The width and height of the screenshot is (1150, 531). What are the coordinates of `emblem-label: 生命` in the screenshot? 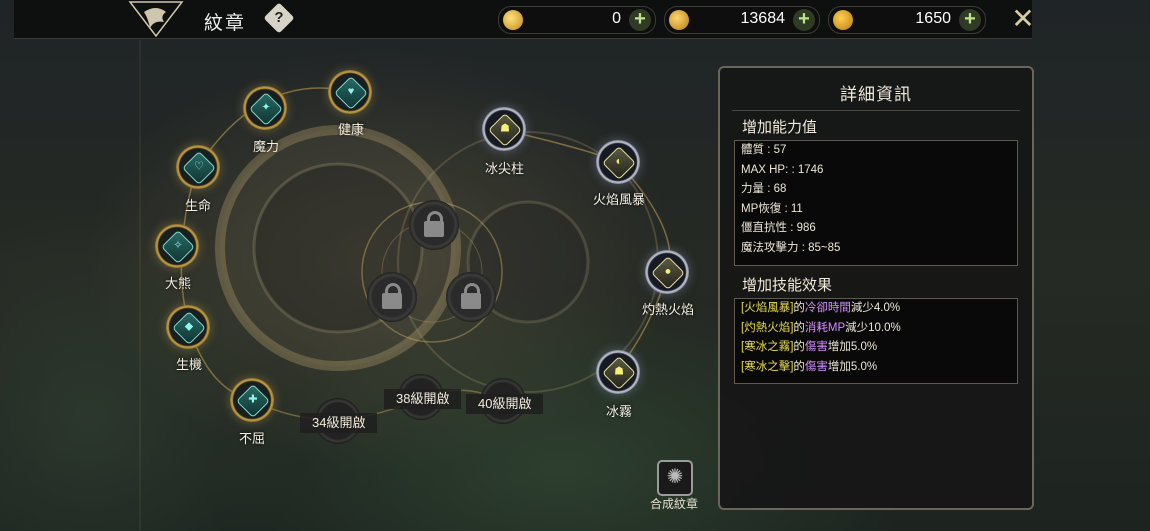 It's located at (198, 205).